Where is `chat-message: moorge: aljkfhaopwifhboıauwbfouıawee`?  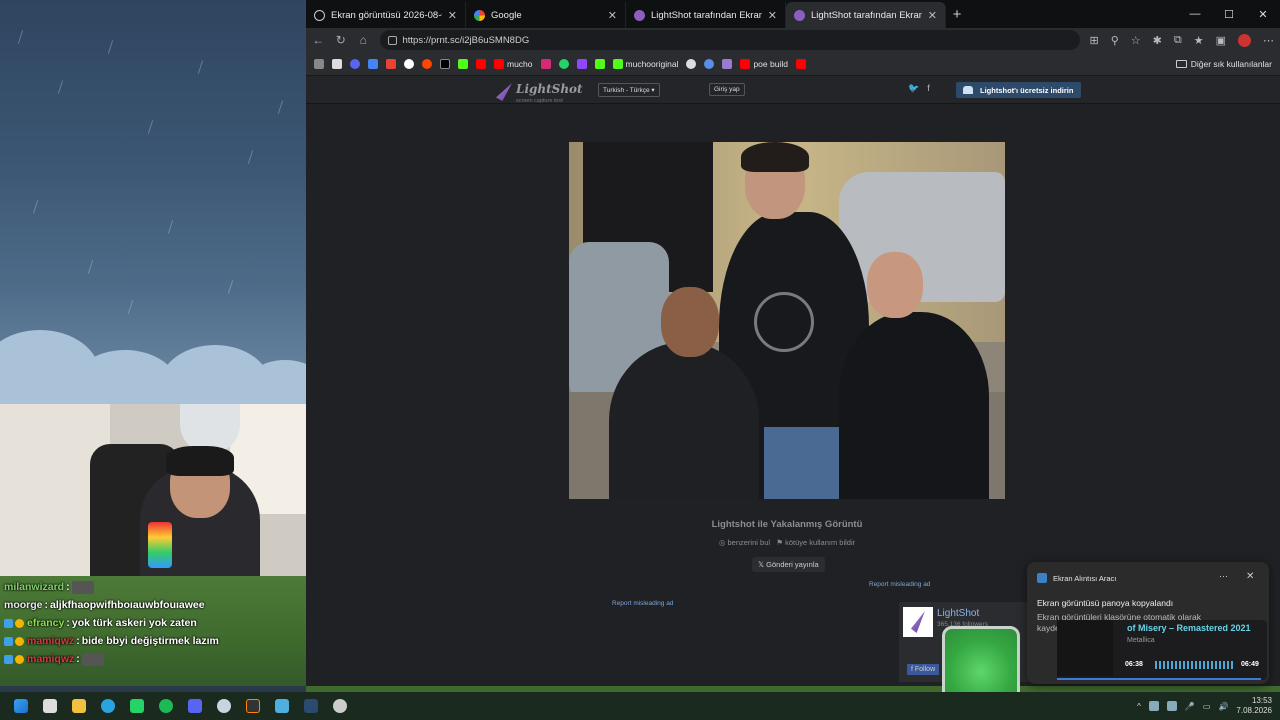
chat-message: moorge: aljkfhaopwifhboıauwbfouıawee is located at coordinates (104, 605).